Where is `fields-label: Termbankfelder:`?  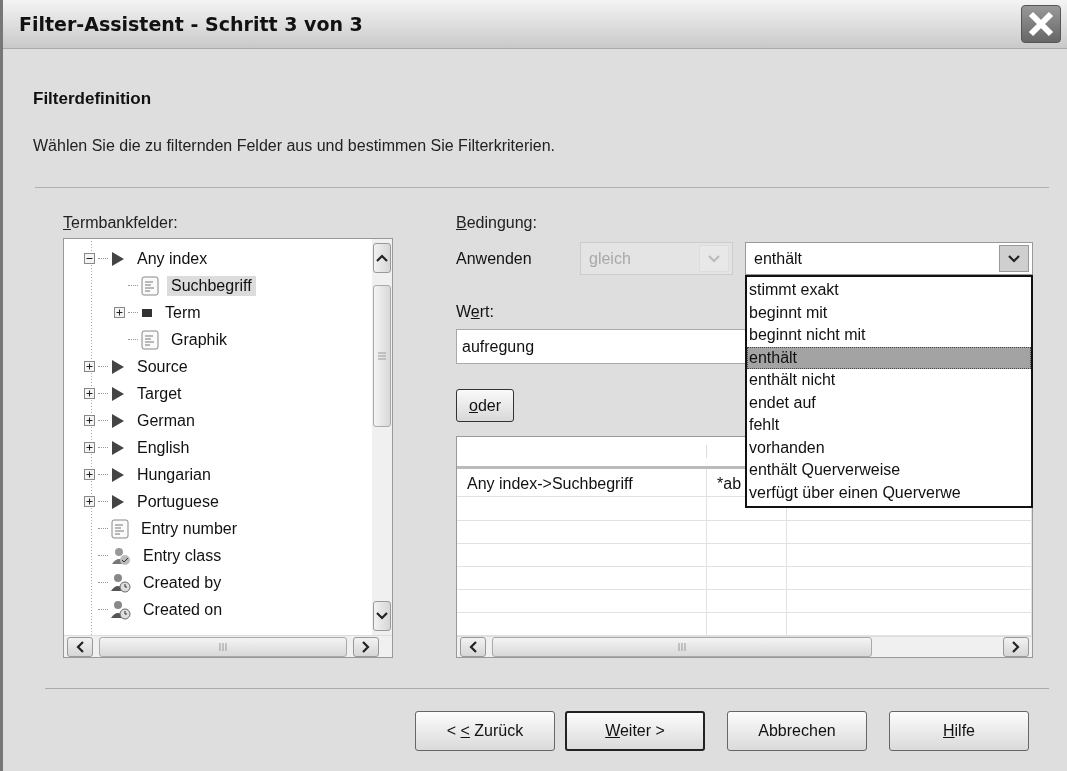 fields-label: Termbankfelder: is located at coordinates (120, 223).